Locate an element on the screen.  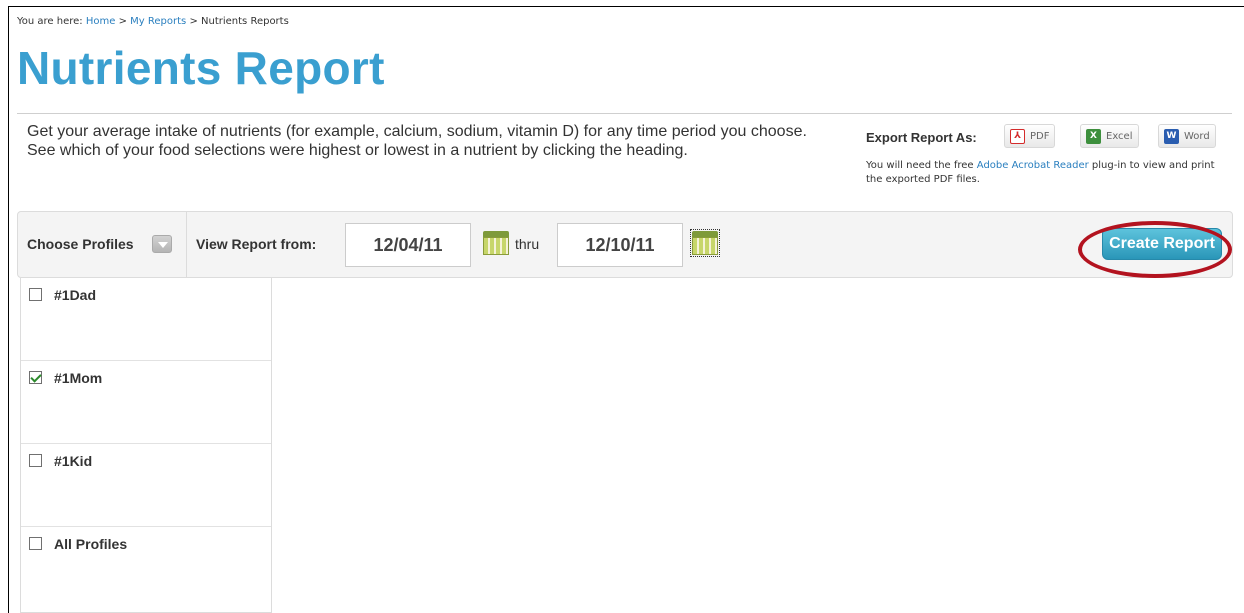
toolbar-separator is located at coordinates (186, 244).